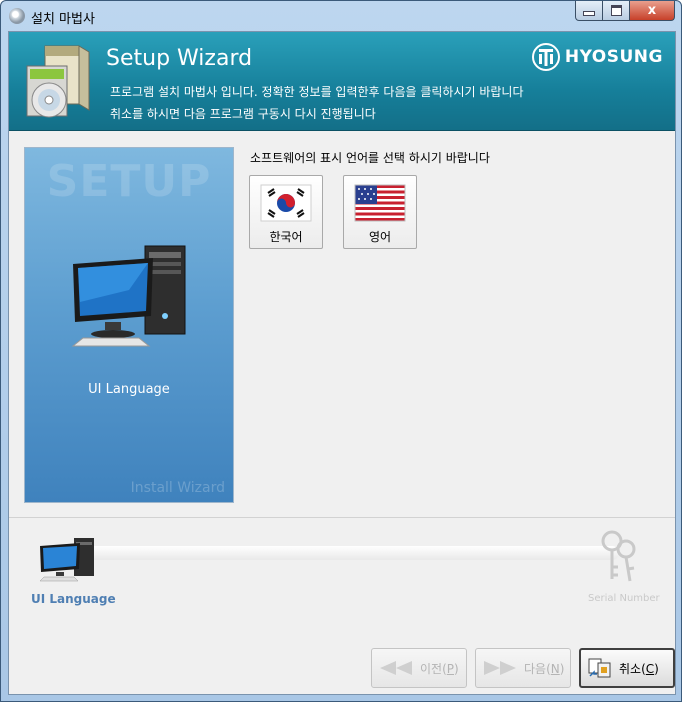 The height and width of the screenshot is (702, 682). I want to click on minimize-button, so click(589, 11).